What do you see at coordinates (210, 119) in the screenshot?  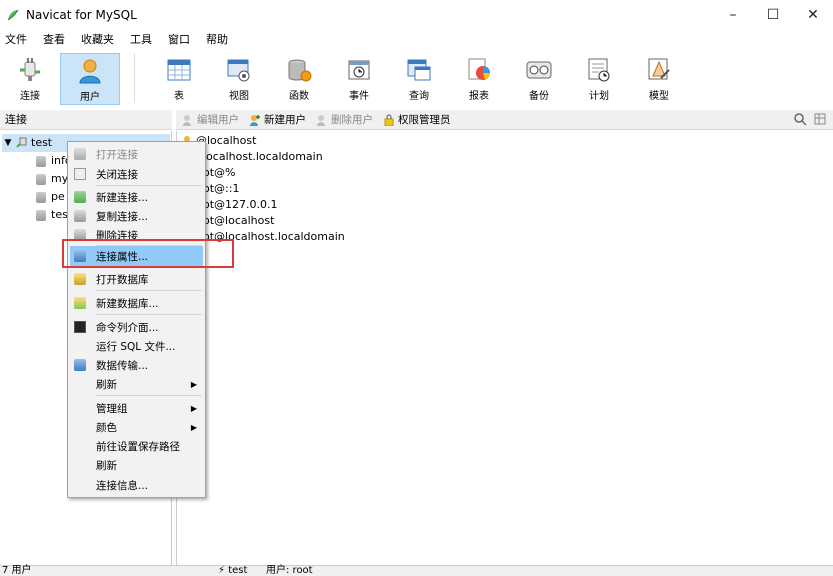 I see `edit-user-button: 编辑用户` at bounding box center [210, 119].